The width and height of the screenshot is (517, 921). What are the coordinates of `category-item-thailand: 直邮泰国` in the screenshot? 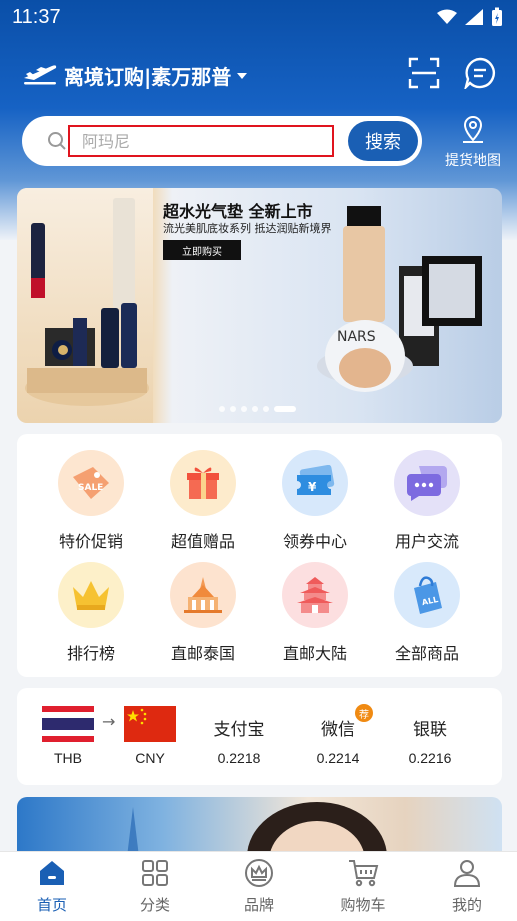 It's located at (203, 613).